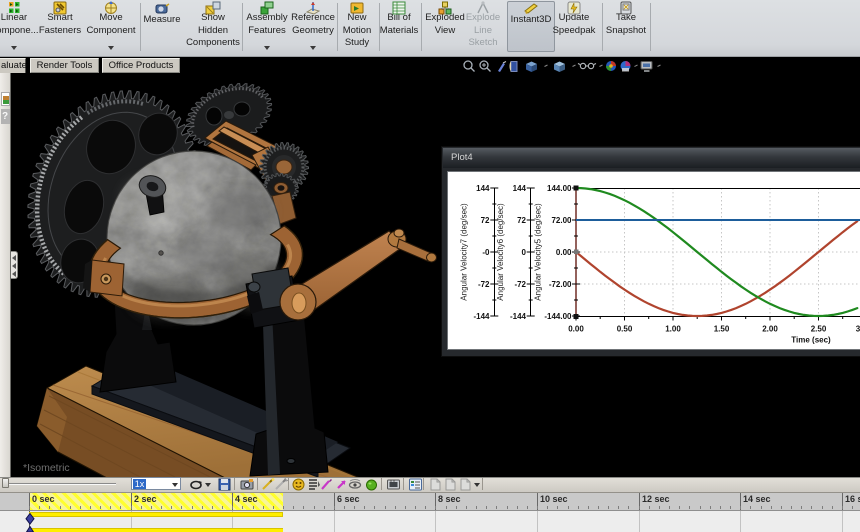 The image size is (860, 532). I want to click on svg-text: -0, so click(486, 252).